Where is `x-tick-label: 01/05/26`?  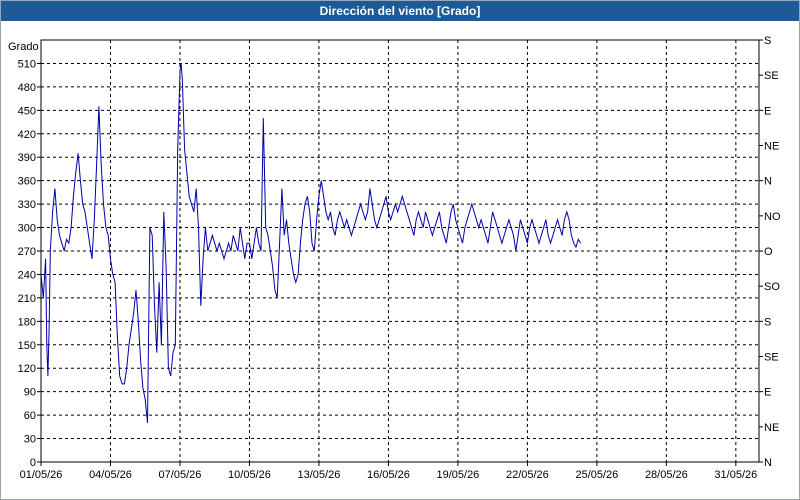 x-tick-label: 01/05/26 is located at coordinates (41, 475).